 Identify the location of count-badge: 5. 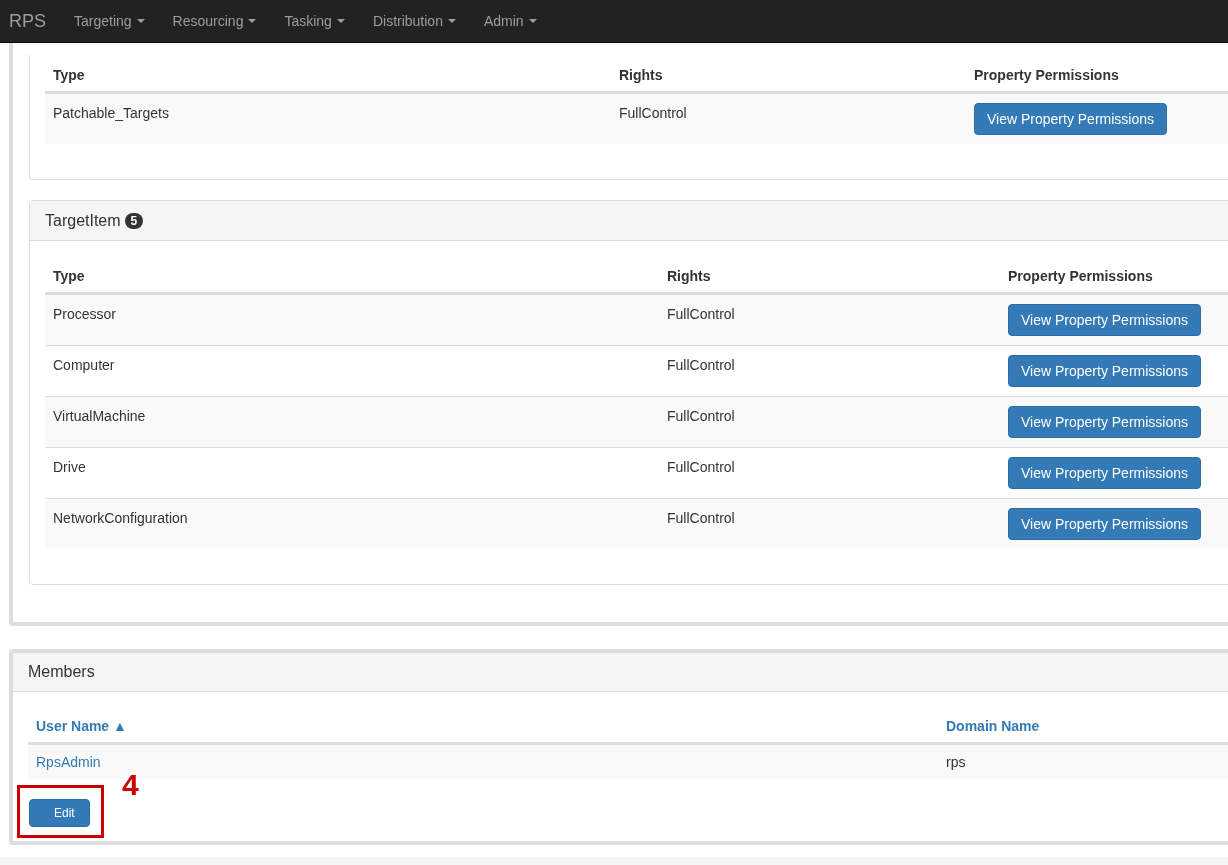
(134, 220).